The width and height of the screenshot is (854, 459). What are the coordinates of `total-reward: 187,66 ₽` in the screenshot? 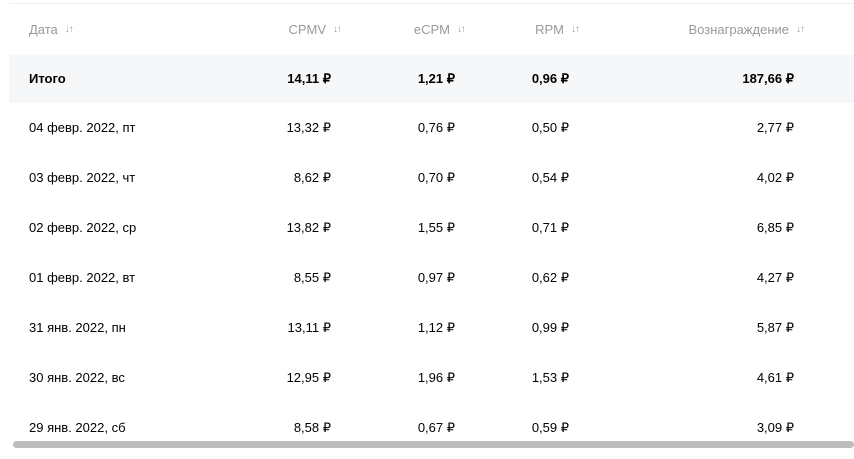 It's located at (768, 78).